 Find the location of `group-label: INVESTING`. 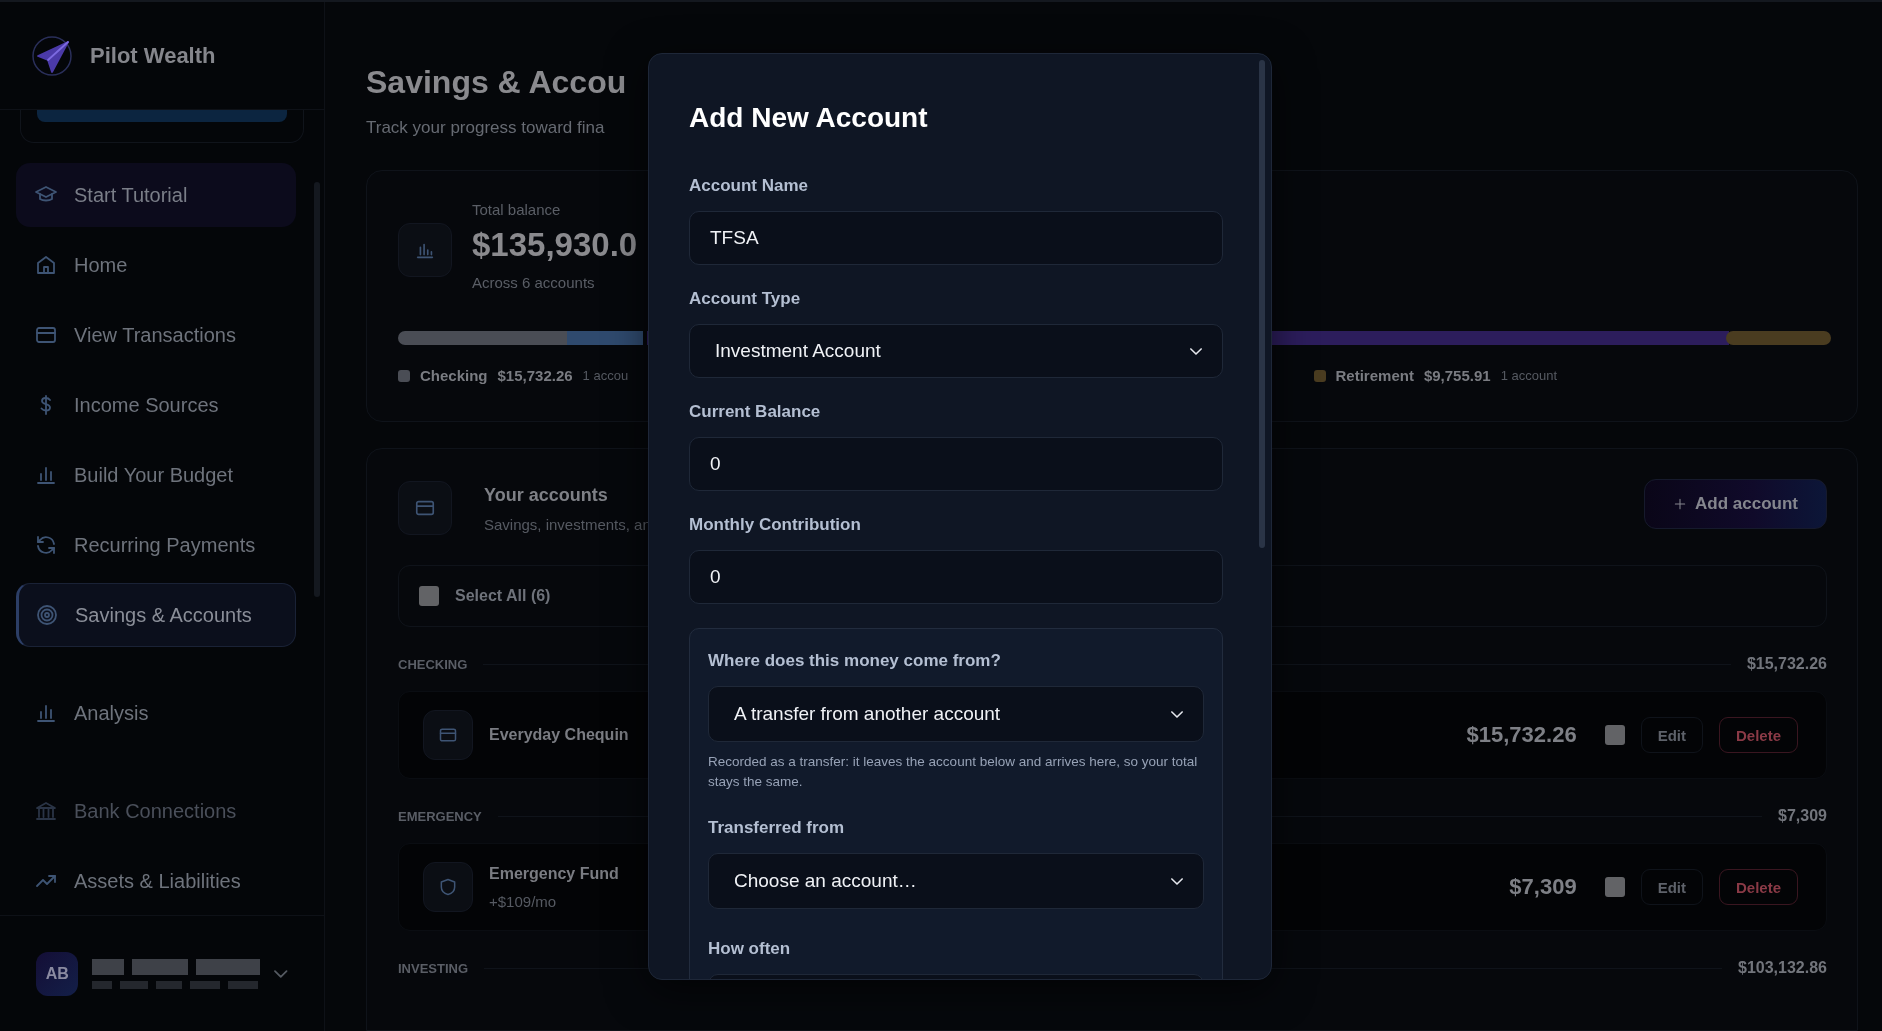

group-label: INVESTING is located at coordinates (433, 968).